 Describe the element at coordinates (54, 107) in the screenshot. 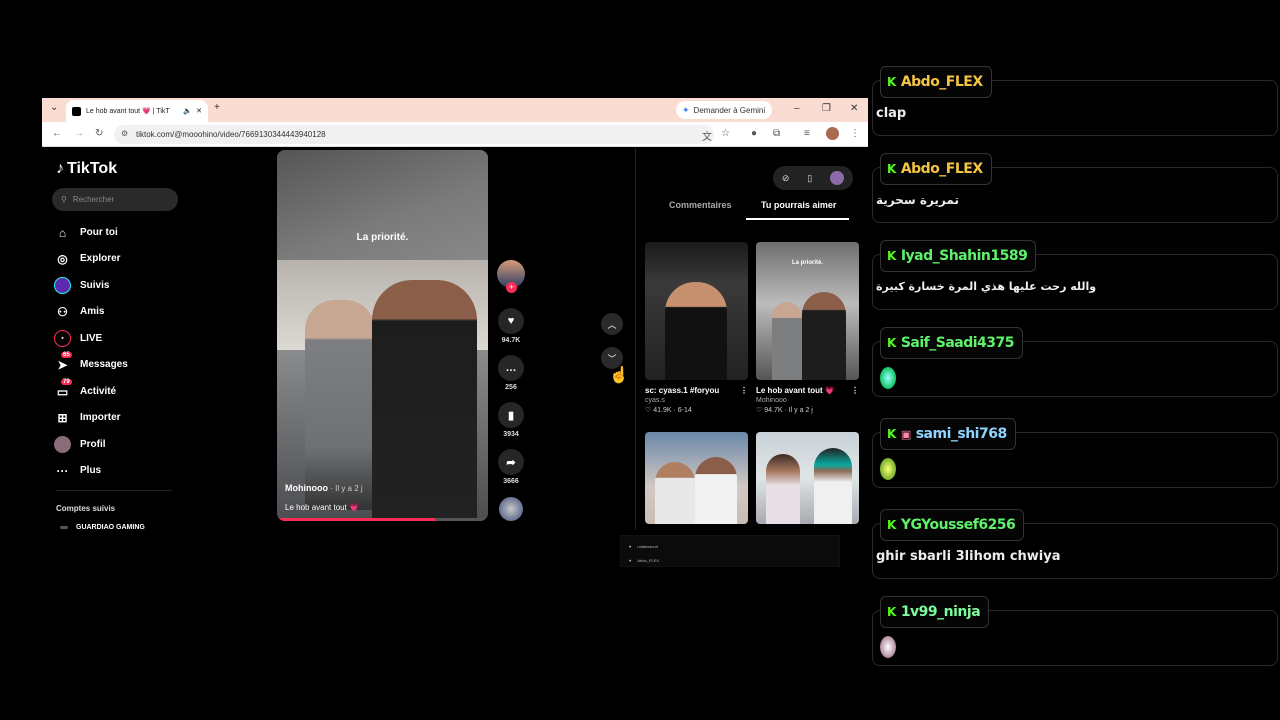

I see `tab-list-chevron-icon: ⌄` at that location.